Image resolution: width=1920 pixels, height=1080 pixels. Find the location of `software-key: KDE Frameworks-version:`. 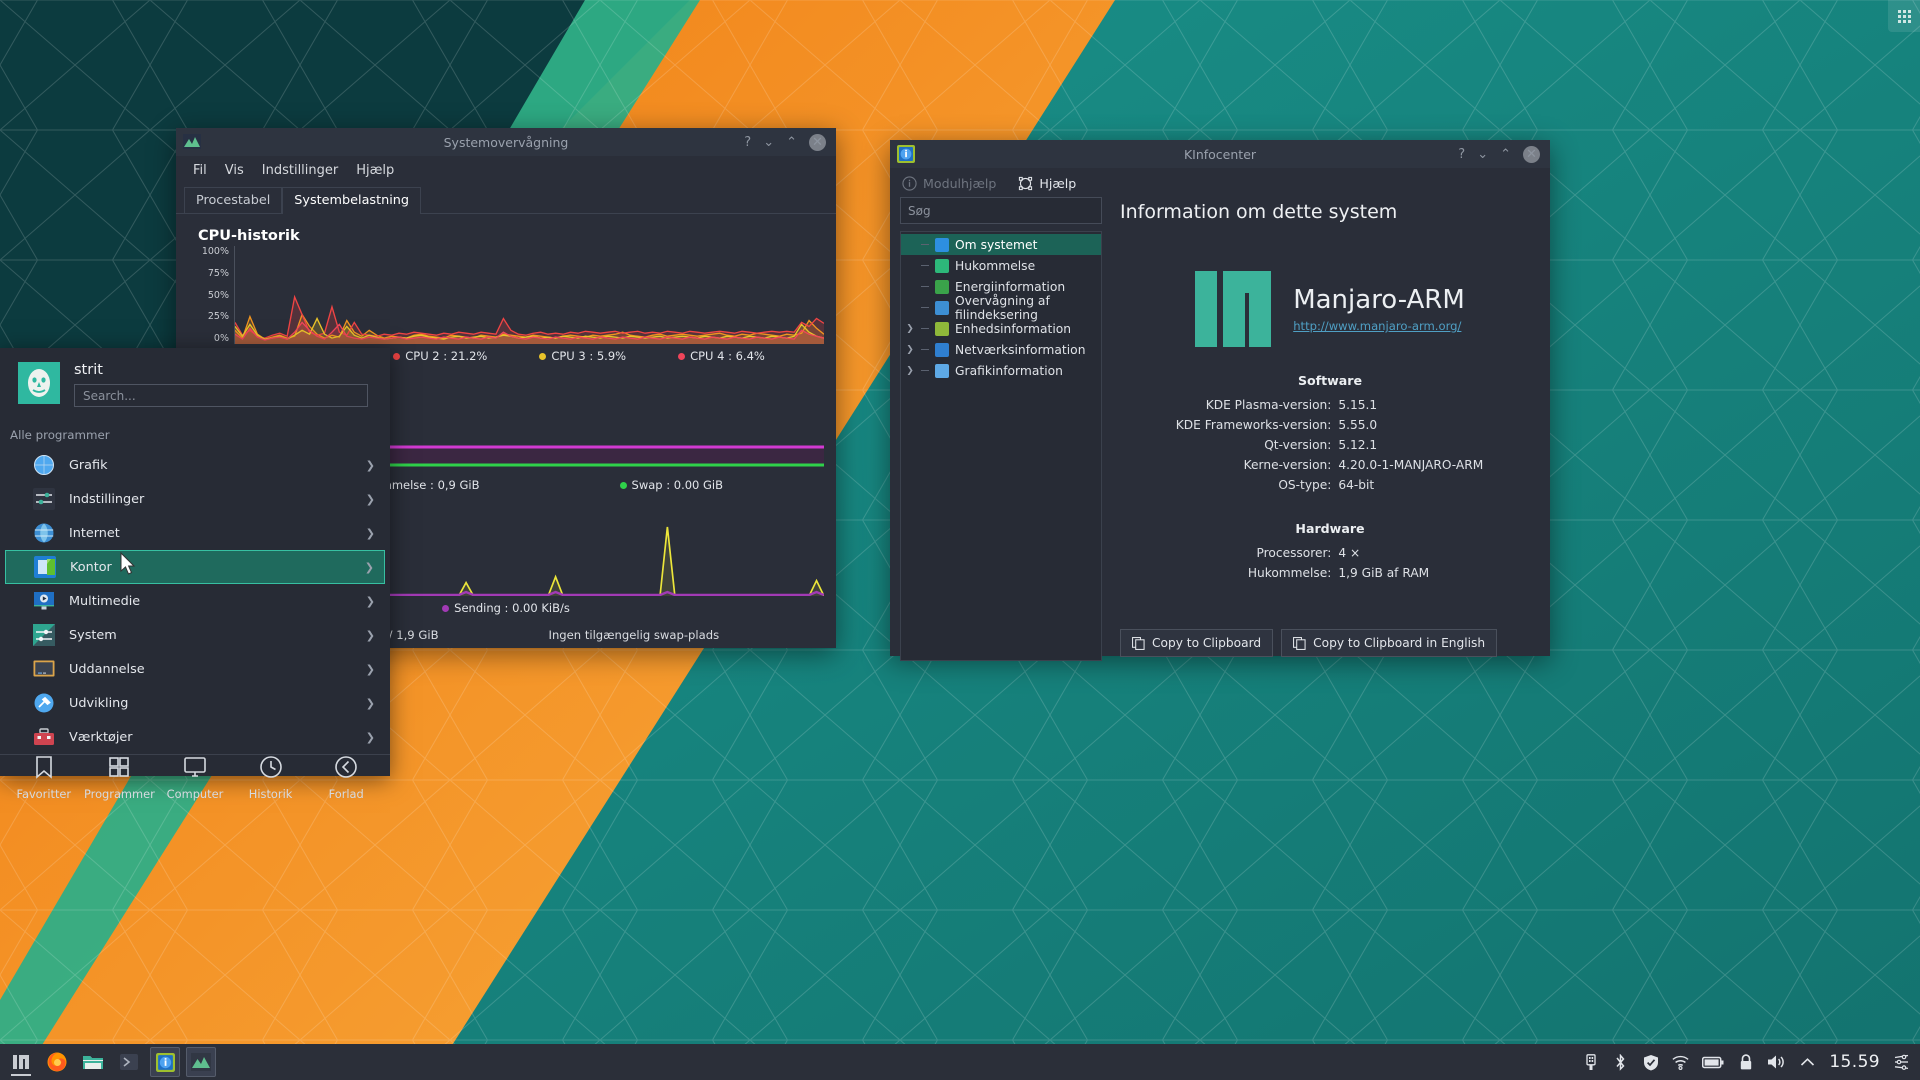

software-key: KDE Frameworks-version: is located at coordinates (1253, 425).